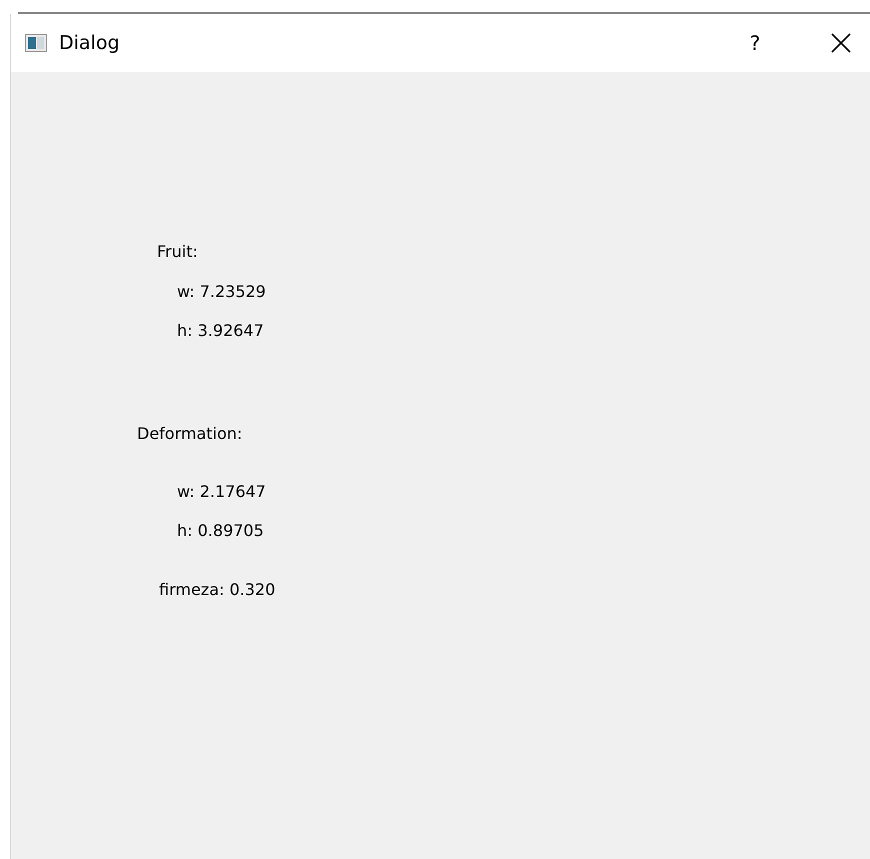  What do you see at coordinates (189, 434) in the screenshot?
I see `section-label: Deformation:` at bounding box center [189, 434].